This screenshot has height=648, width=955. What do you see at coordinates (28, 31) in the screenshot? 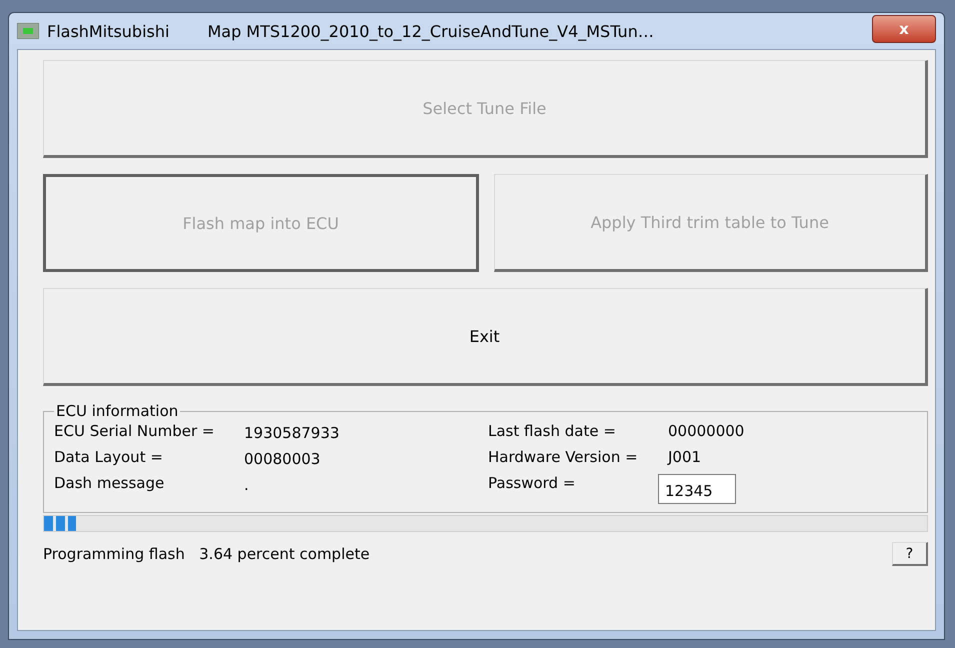
I see `app-icon` at bounding box center [28, 31].